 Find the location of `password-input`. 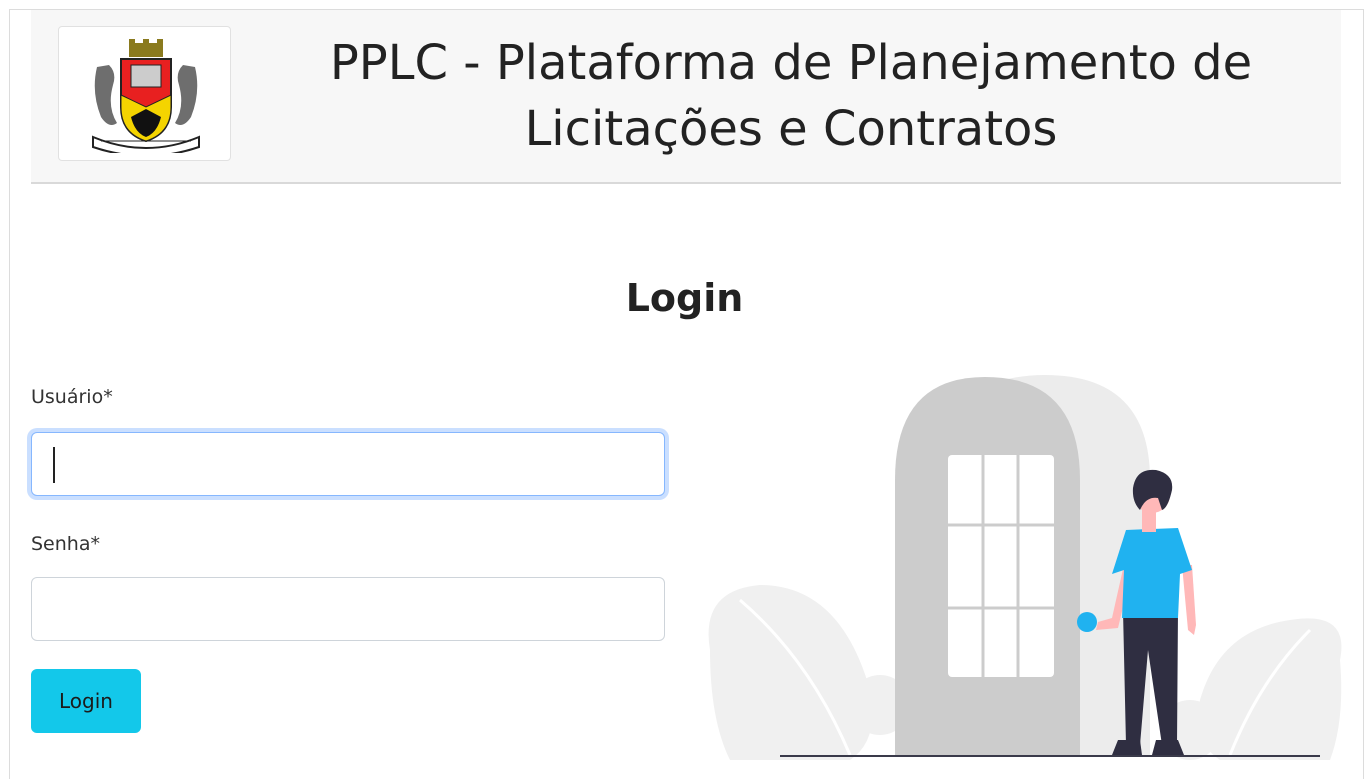

password-input is located at coordinates (348, 609).